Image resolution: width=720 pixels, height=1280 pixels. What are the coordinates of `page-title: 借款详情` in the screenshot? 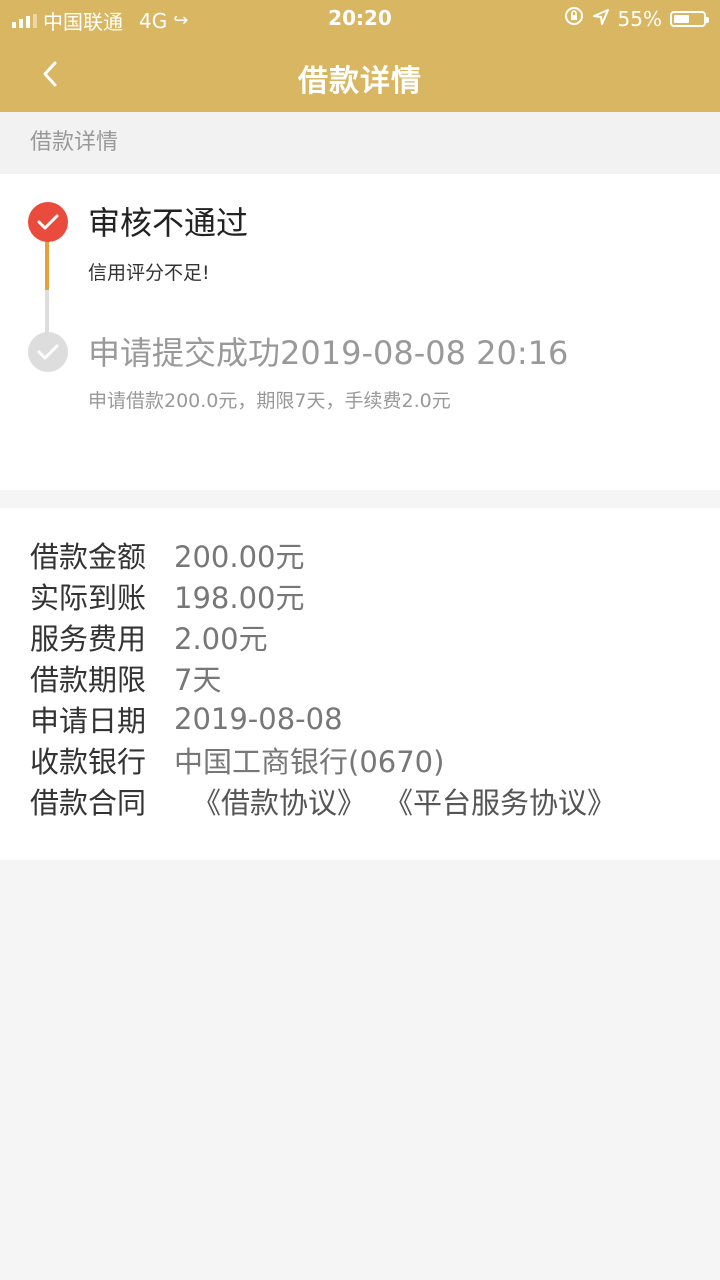 It's located at (360, 81).